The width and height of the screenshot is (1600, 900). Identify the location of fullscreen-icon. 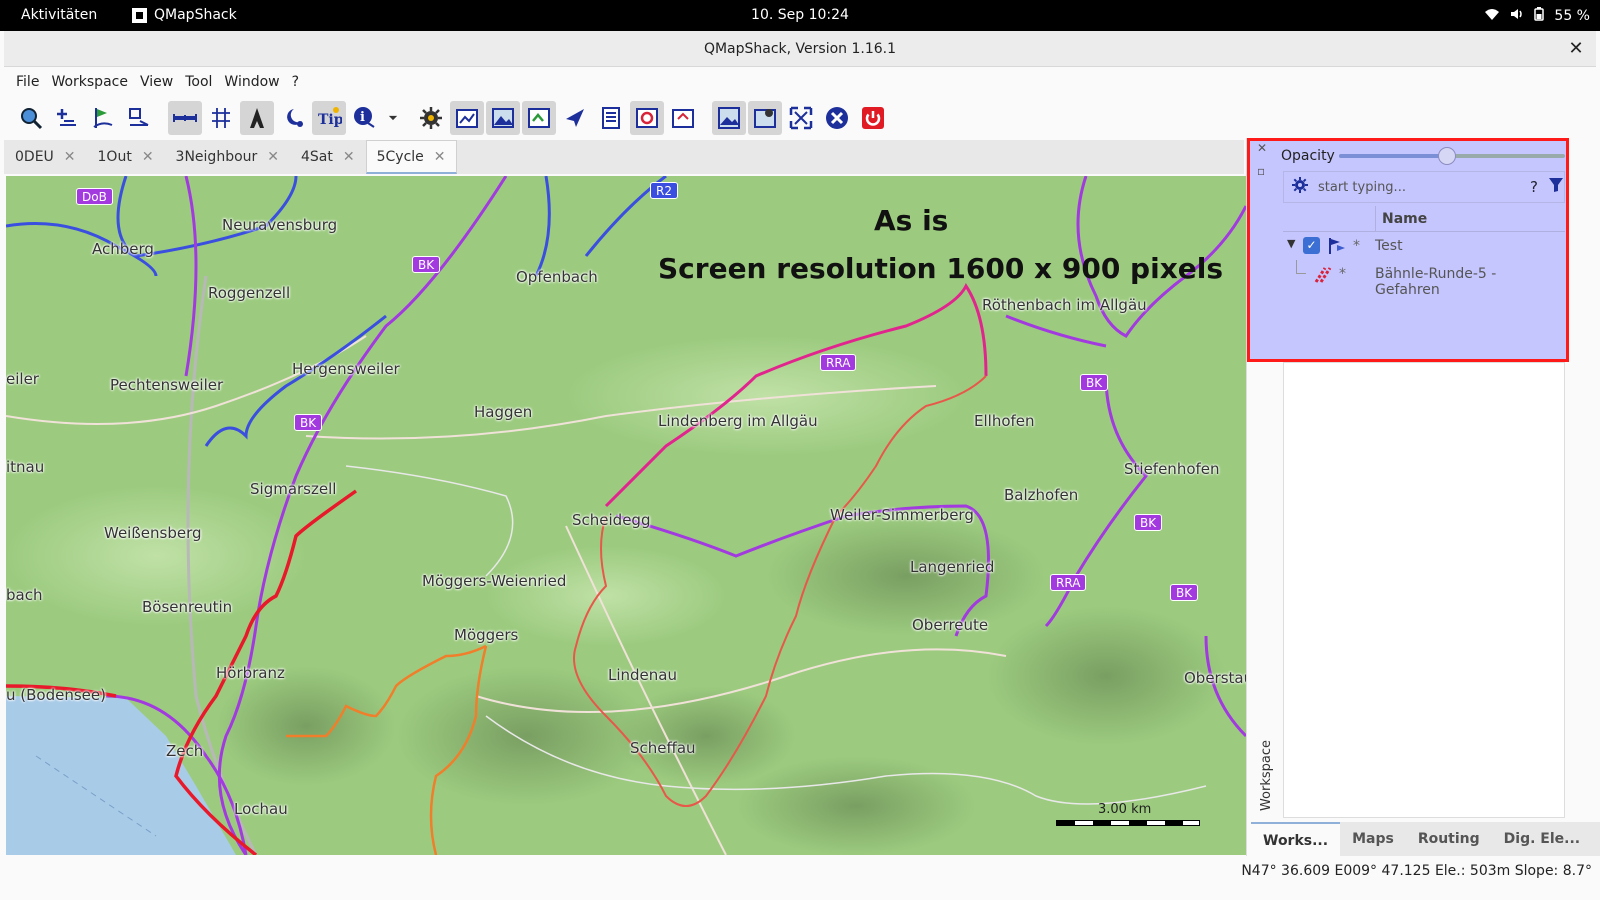
(801, 118).